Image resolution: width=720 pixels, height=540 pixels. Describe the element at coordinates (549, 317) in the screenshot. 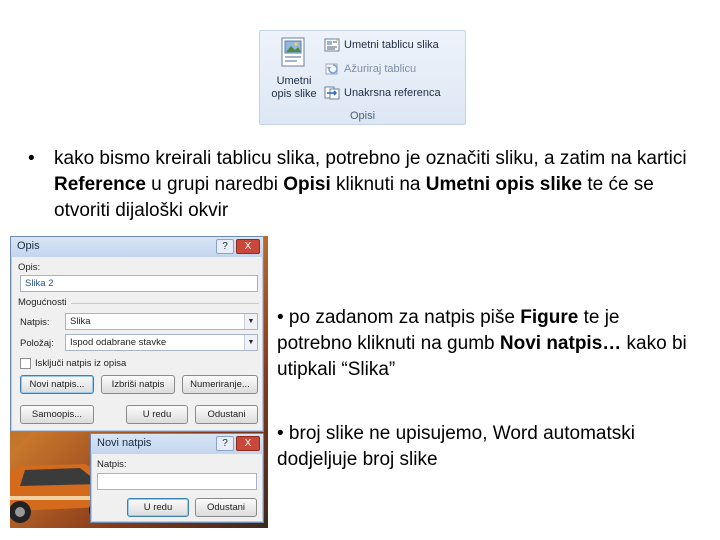

I see `bold-run: Figure` at that location.